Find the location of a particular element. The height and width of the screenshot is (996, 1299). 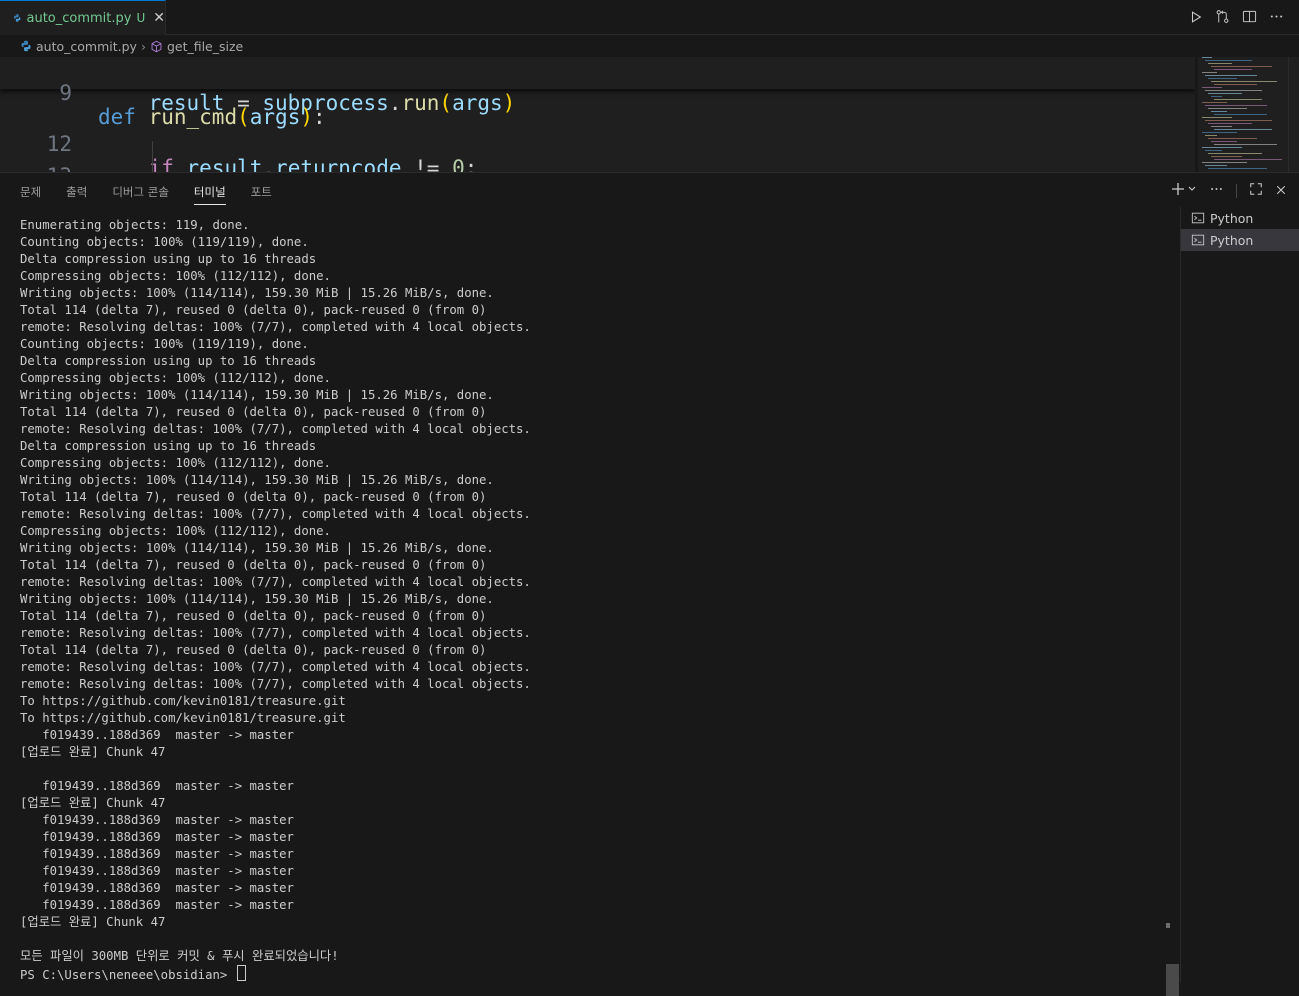

terminal-line: [업로드 완료] Chunk 47 is located at coordinates (93, 922).